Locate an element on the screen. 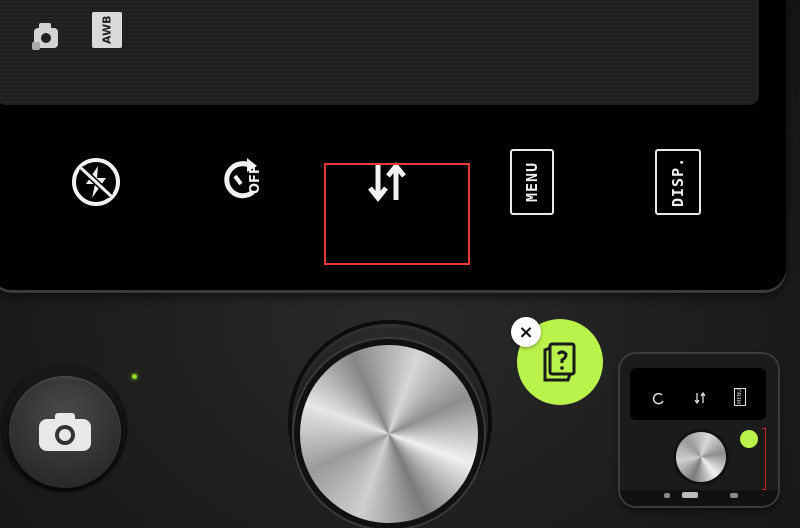 The height and width of the screenshot is (528, 800). awb-icon: AWB is located at coordinates (107, 30).